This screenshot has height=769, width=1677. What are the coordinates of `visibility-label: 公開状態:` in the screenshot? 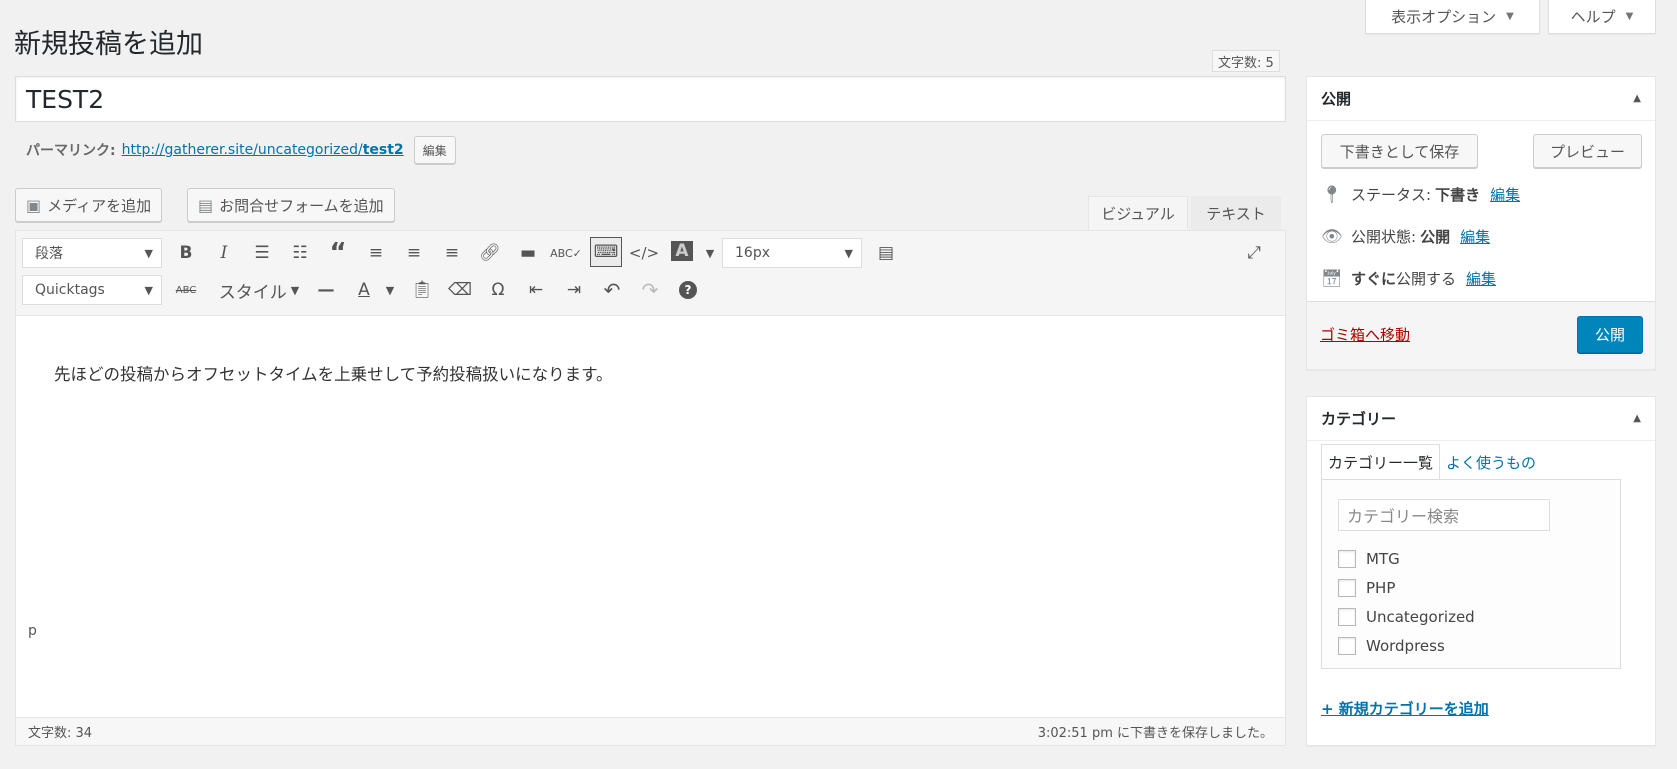 It's located at (1384, 237).